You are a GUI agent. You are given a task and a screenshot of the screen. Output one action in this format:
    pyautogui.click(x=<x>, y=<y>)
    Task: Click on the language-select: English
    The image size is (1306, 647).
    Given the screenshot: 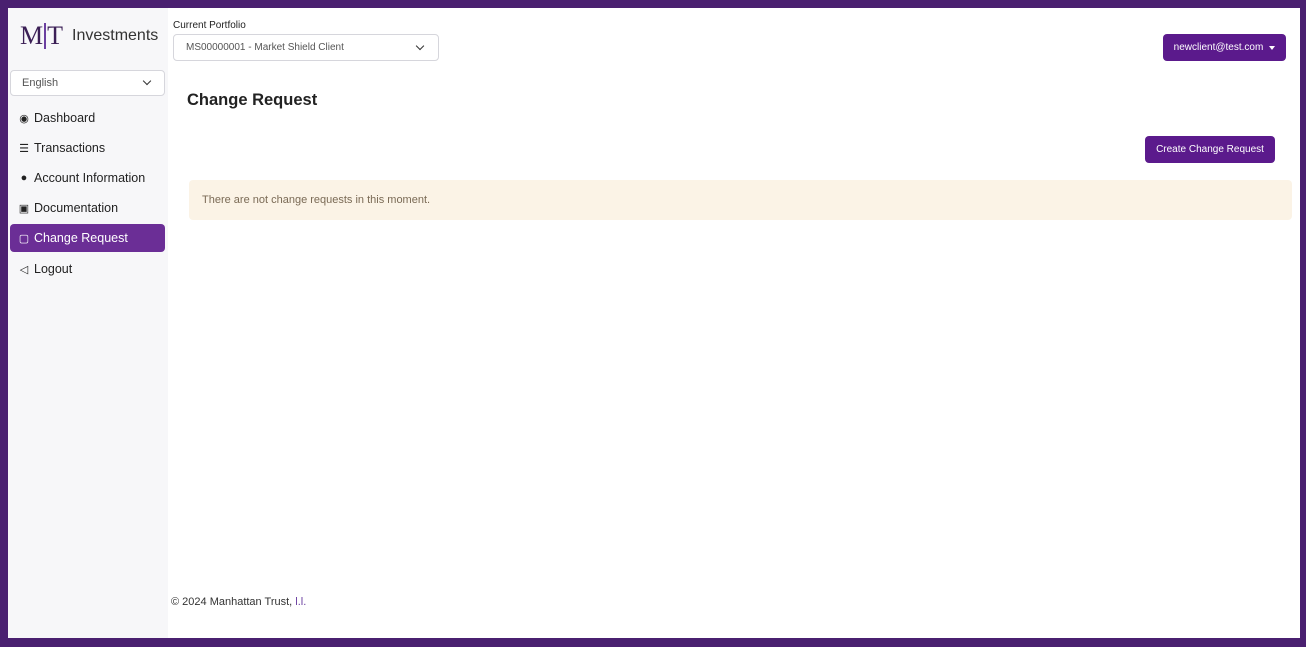 What is the action you would take?
    pyautogui.click(x=87, y=83)
    